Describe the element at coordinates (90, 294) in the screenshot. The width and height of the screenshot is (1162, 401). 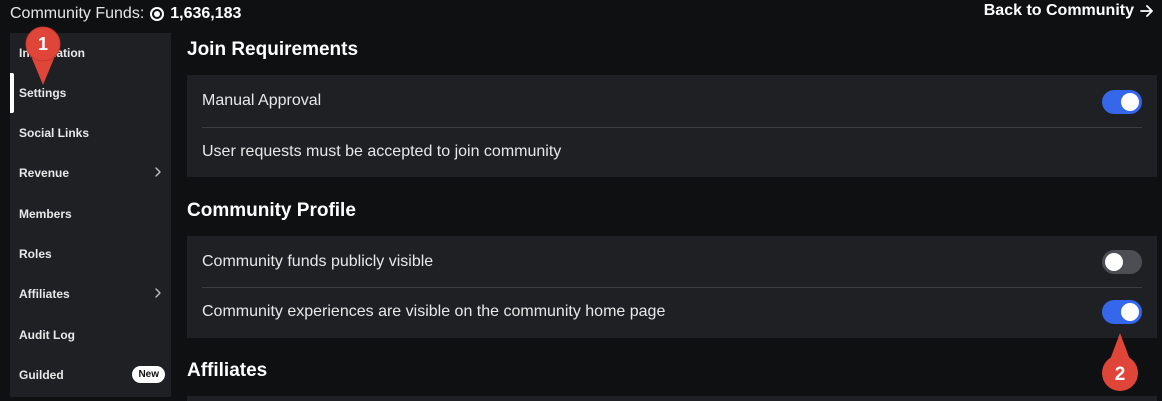
I see `sidebar-item-affiliates: Affiliates` at that location.